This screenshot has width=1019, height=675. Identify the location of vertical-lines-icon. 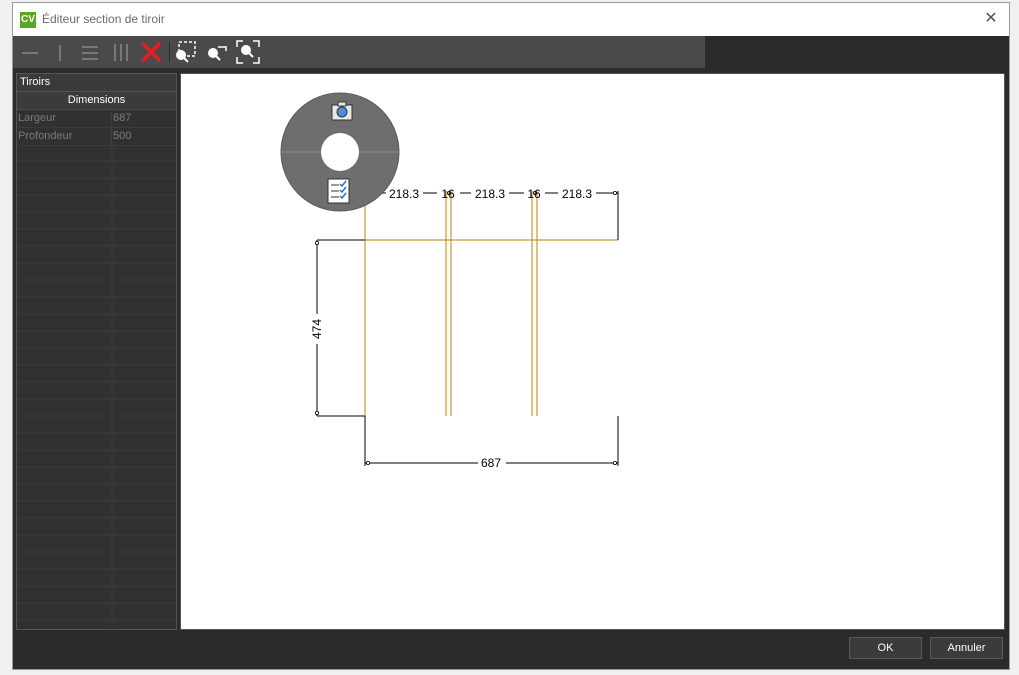
(121, 52).